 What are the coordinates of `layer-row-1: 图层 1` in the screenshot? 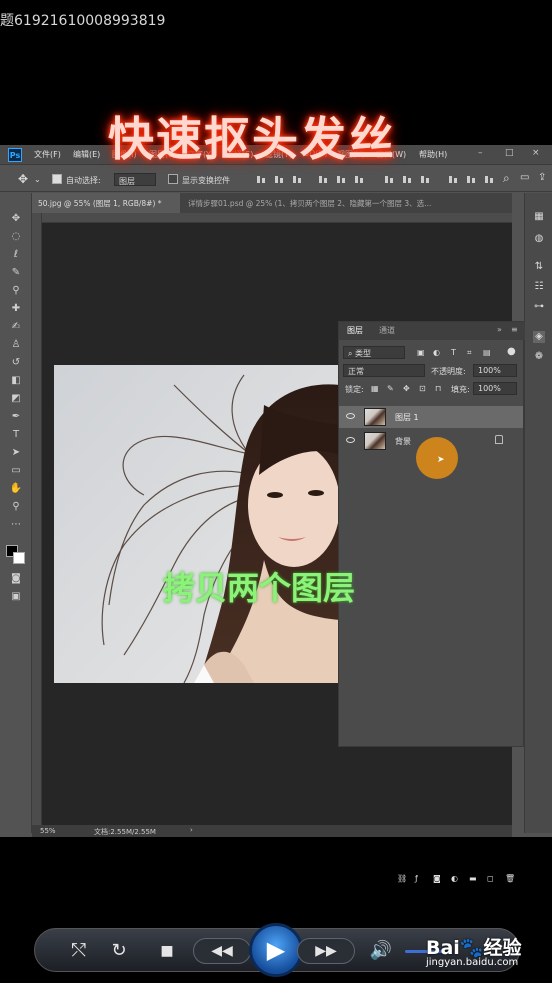 It's located at (431, 417).